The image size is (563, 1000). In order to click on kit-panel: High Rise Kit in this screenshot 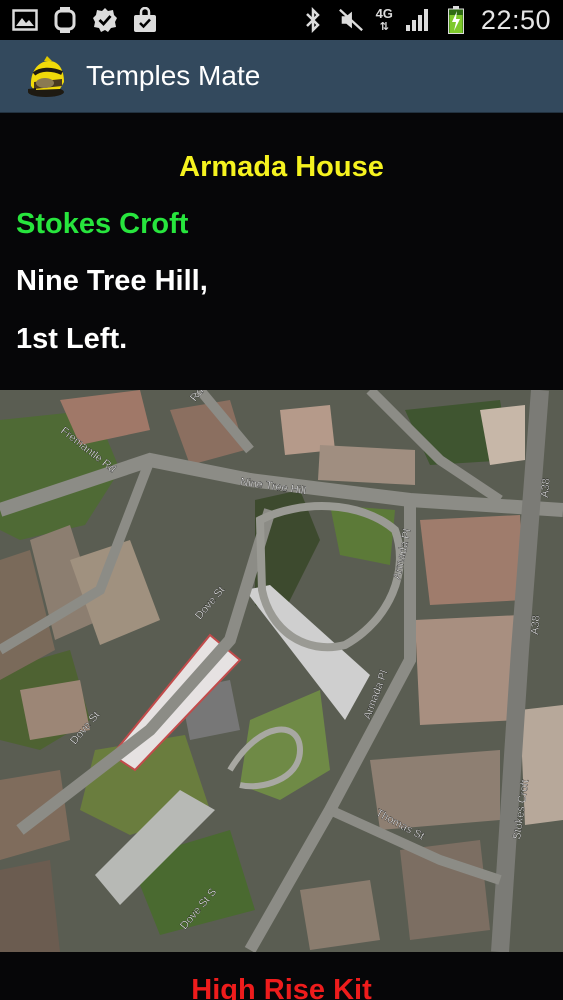, I will do `click(281, 976)`.